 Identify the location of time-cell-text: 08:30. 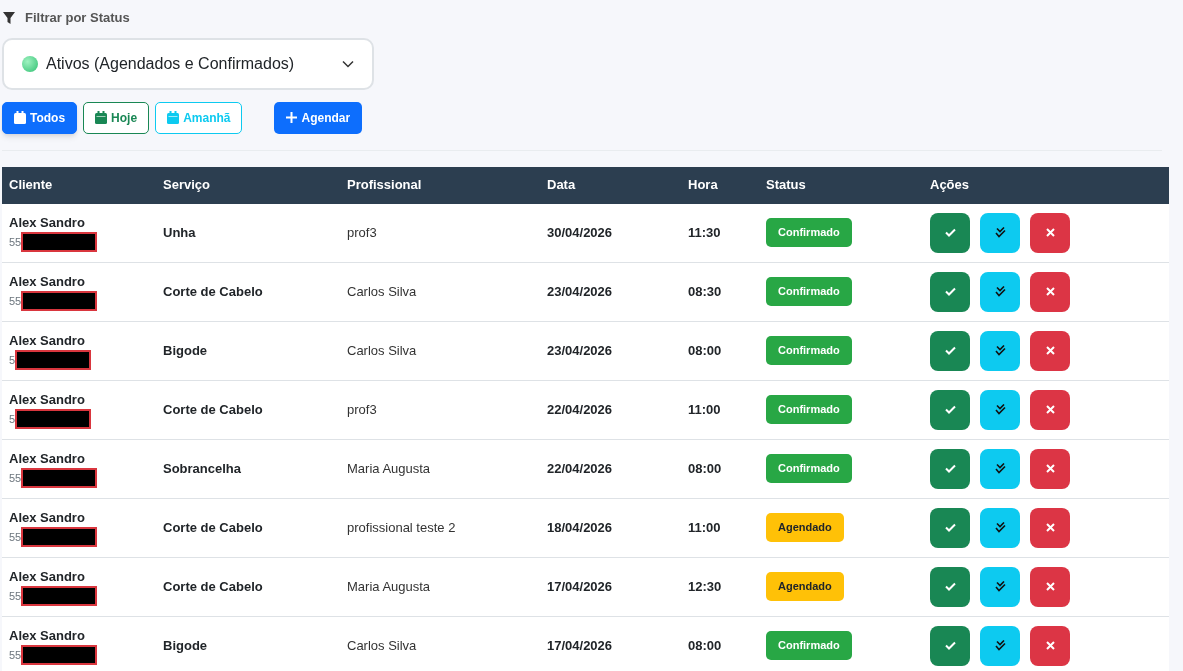
(705, 291).